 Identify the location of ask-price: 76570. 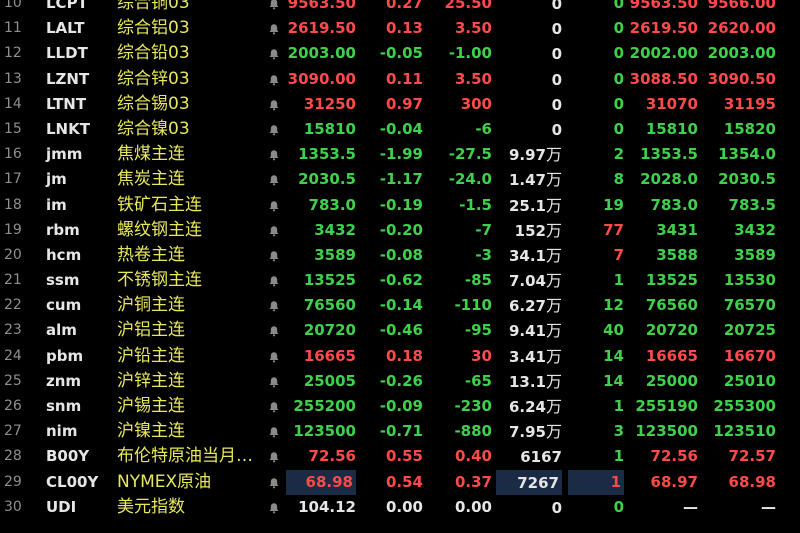
(749, 305).